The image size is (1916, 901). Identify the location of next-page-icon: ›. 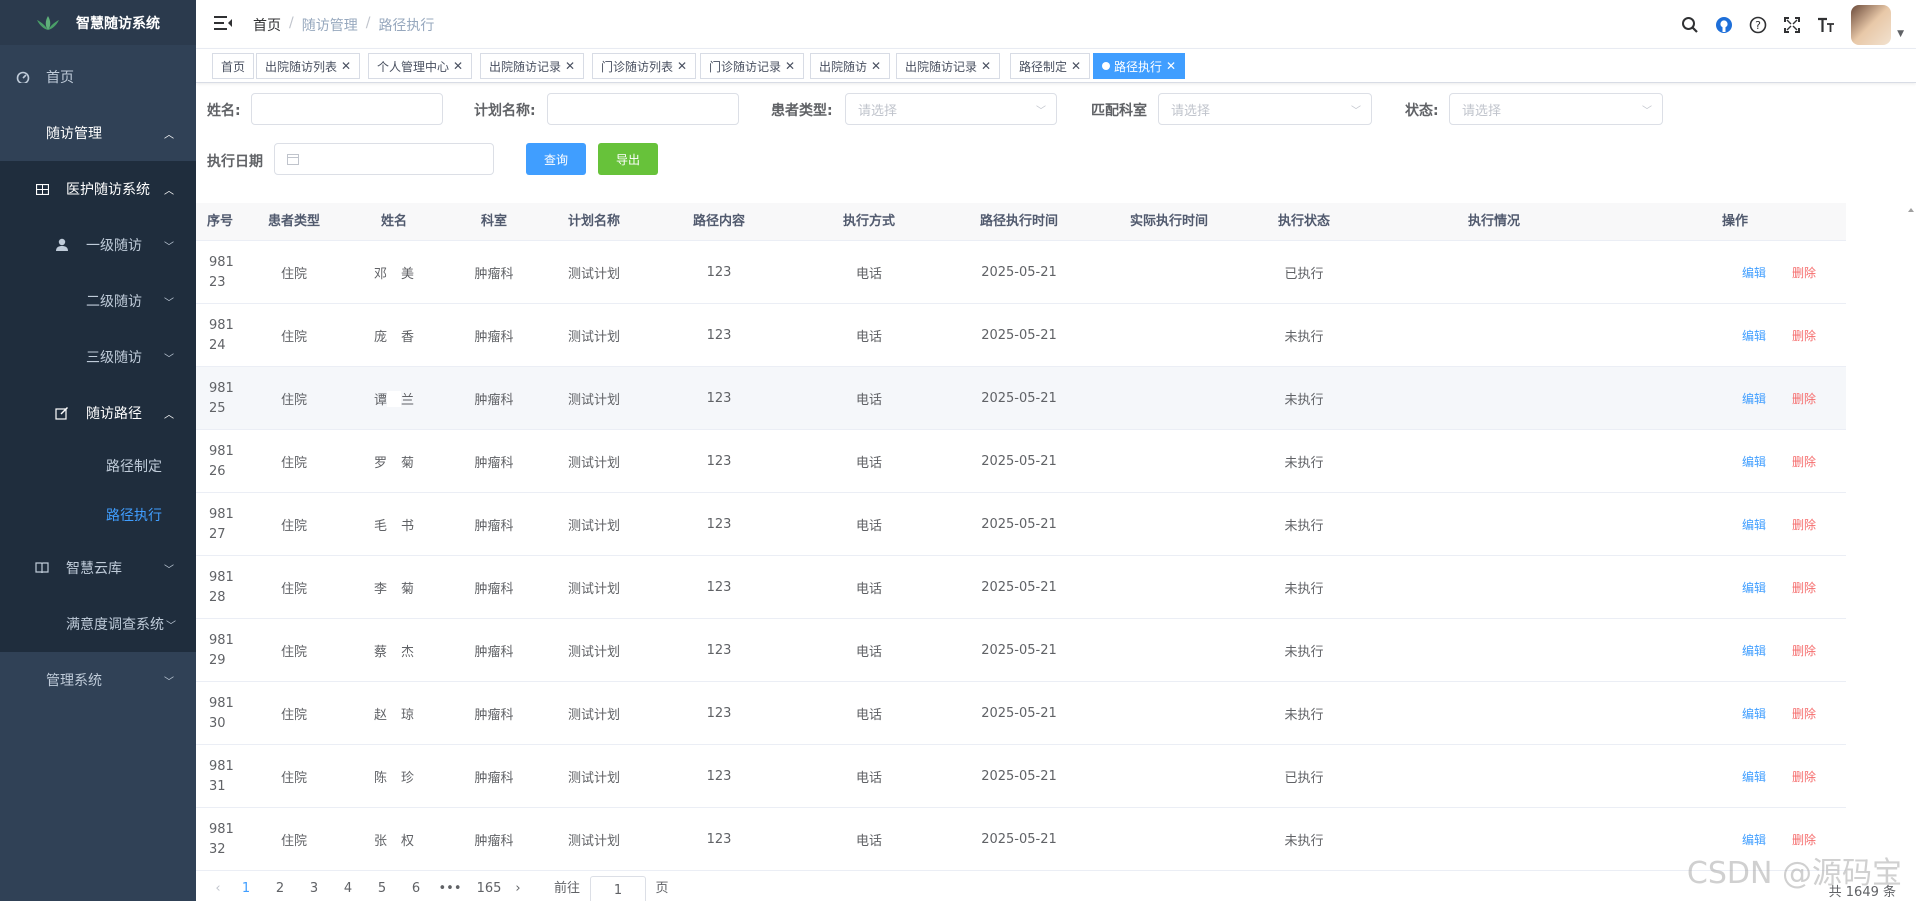
(518, 888).